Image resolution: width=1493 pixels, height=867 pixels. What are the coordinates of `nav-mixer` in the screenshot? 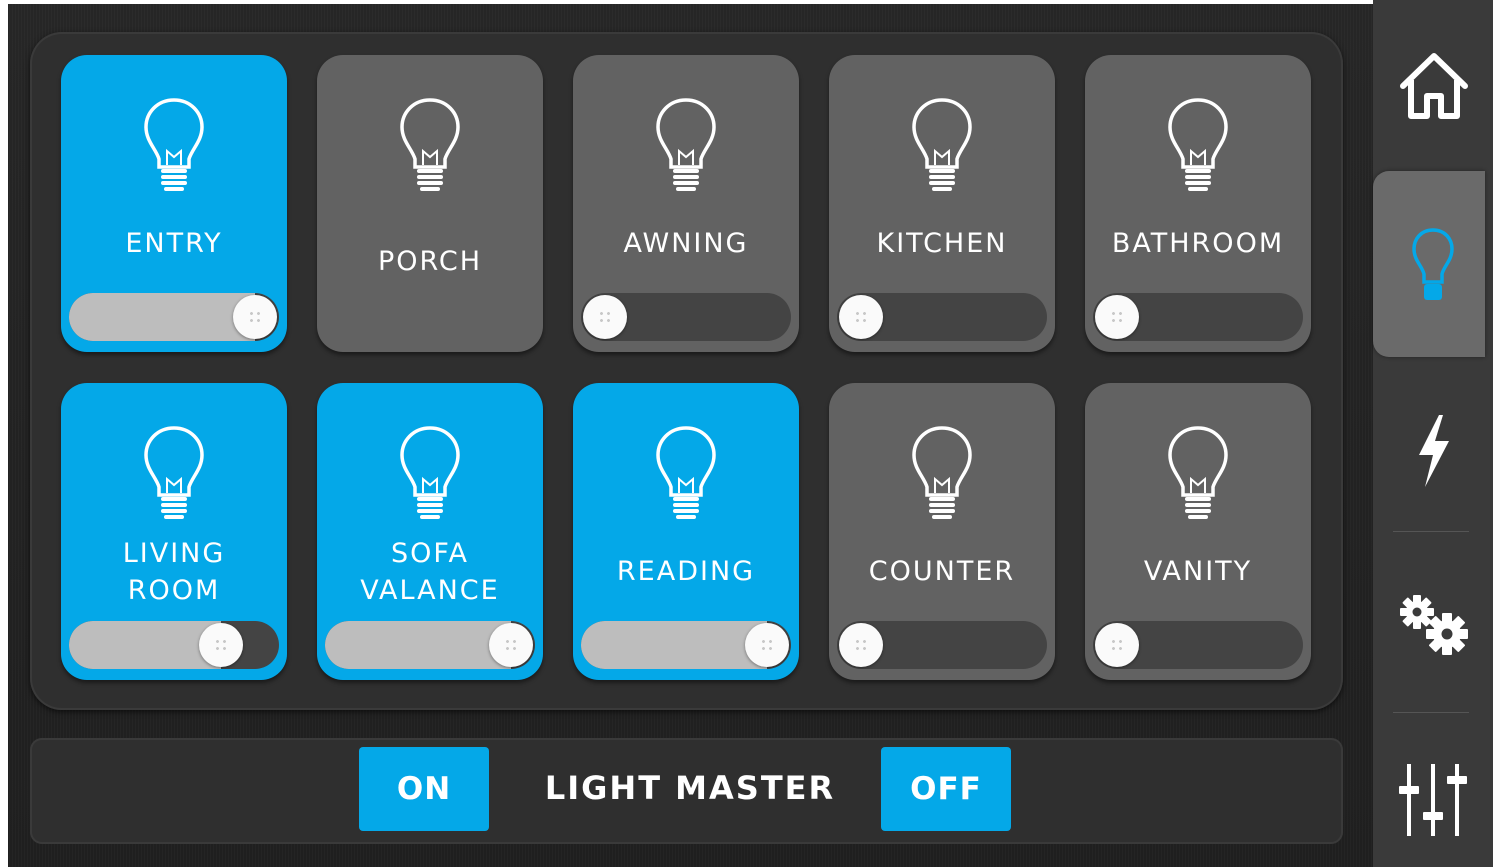 It's located at (1433, 800).